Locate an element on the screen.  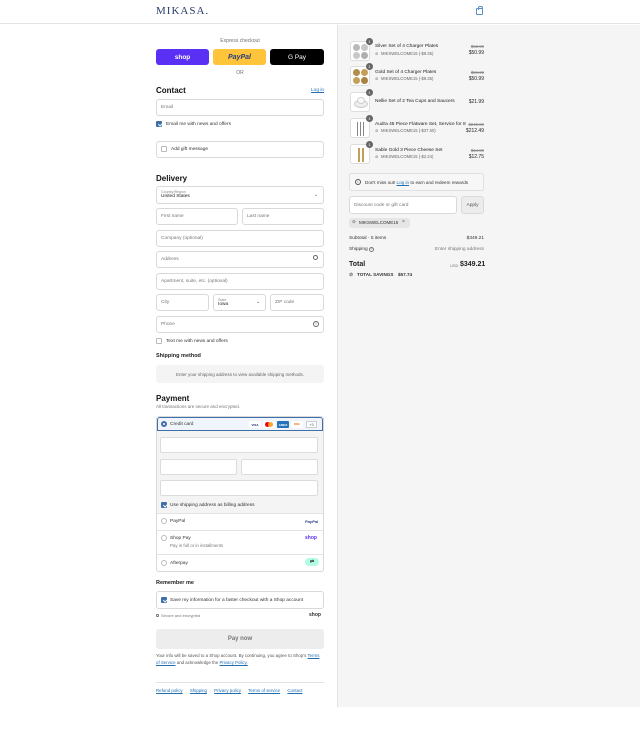
item-name: Nellie Set of 2 Tea Cups and Saucers is located at coordinates (415, 101).